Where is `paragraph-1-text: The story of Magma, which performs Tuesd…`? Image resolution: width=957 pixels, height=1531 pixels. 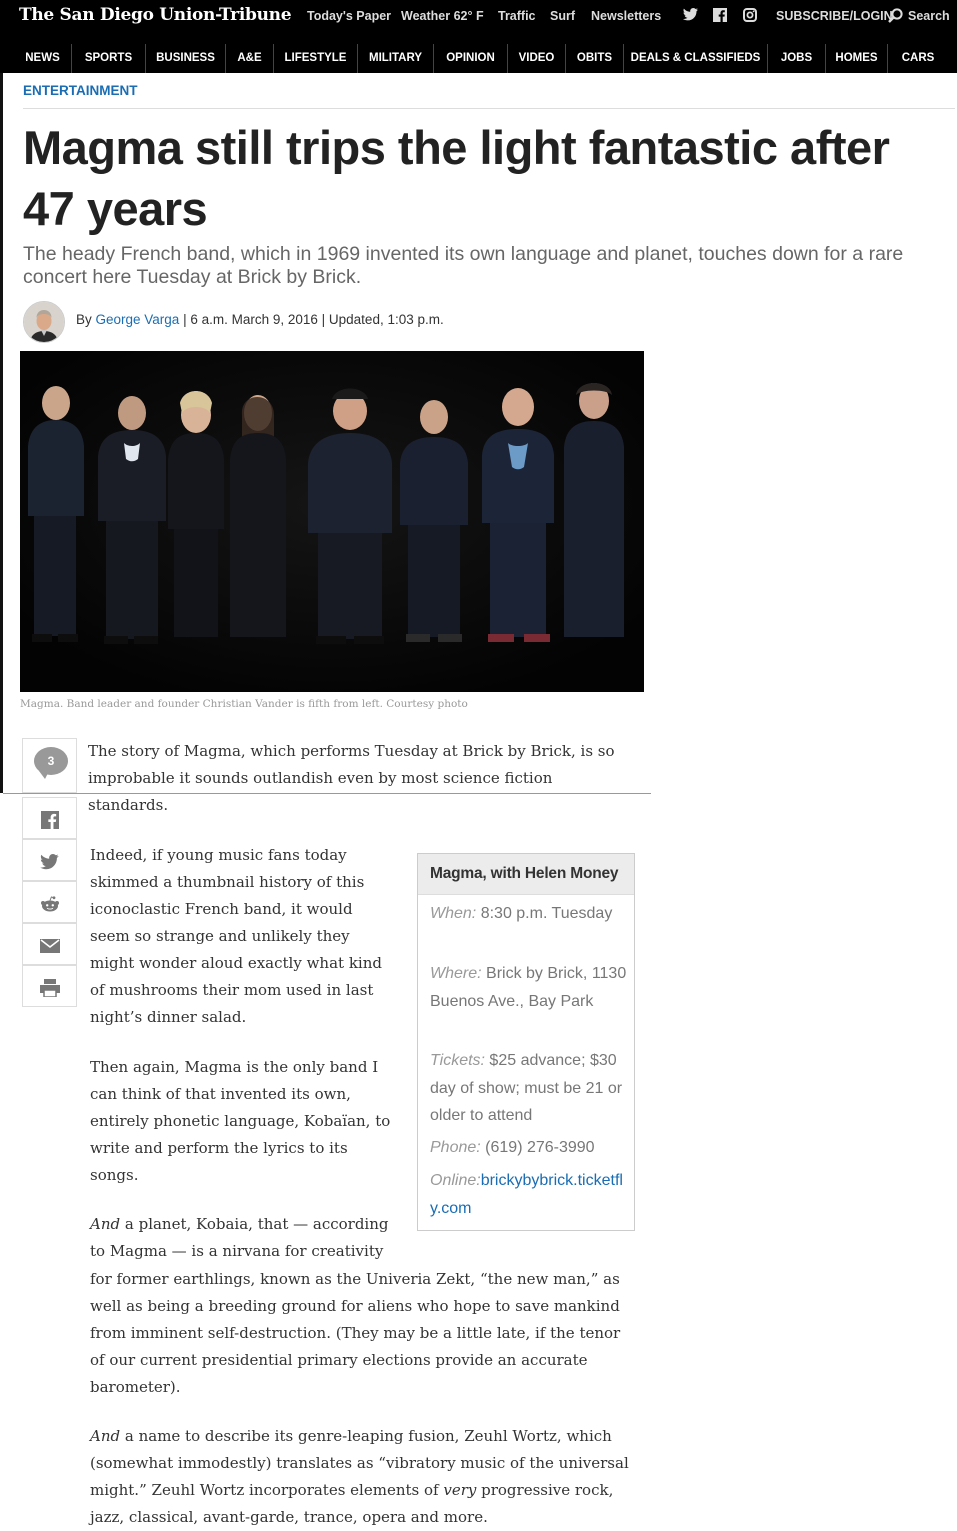
paragraph-1-text: The story of Magma, which performs Tuesd… is located at coordinates (351, 778).